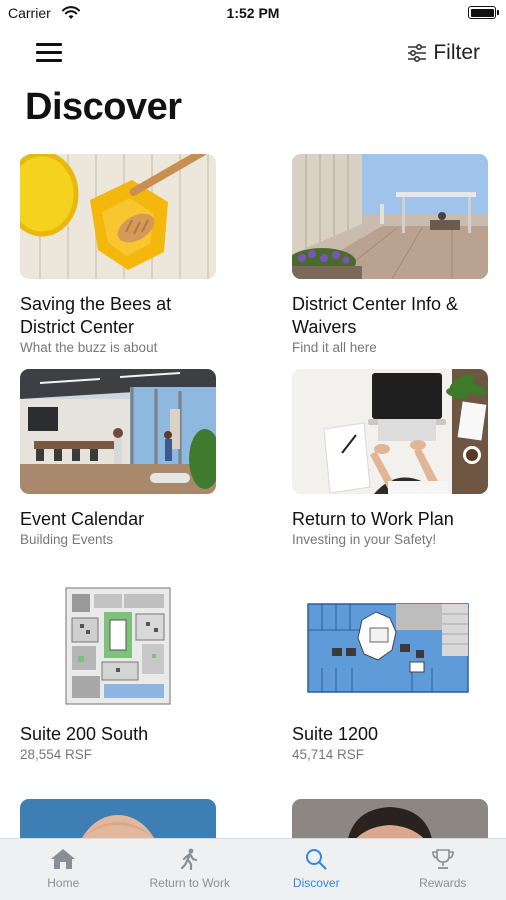  I want to click on page-title: Discover, so click(103, 107).